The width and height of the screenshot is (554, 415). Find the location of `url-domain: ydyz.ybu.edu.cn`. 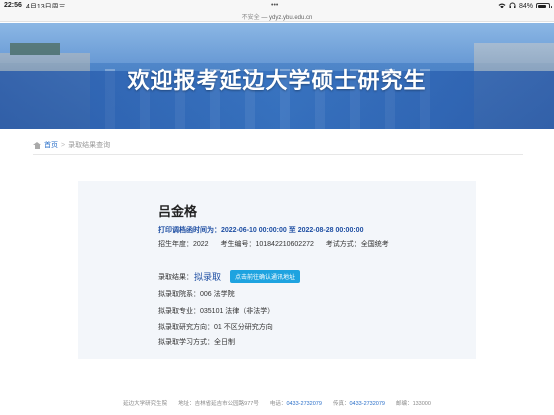

url-domain: ydyz.ybu.edu.cn is located at coordinates (291, 18).